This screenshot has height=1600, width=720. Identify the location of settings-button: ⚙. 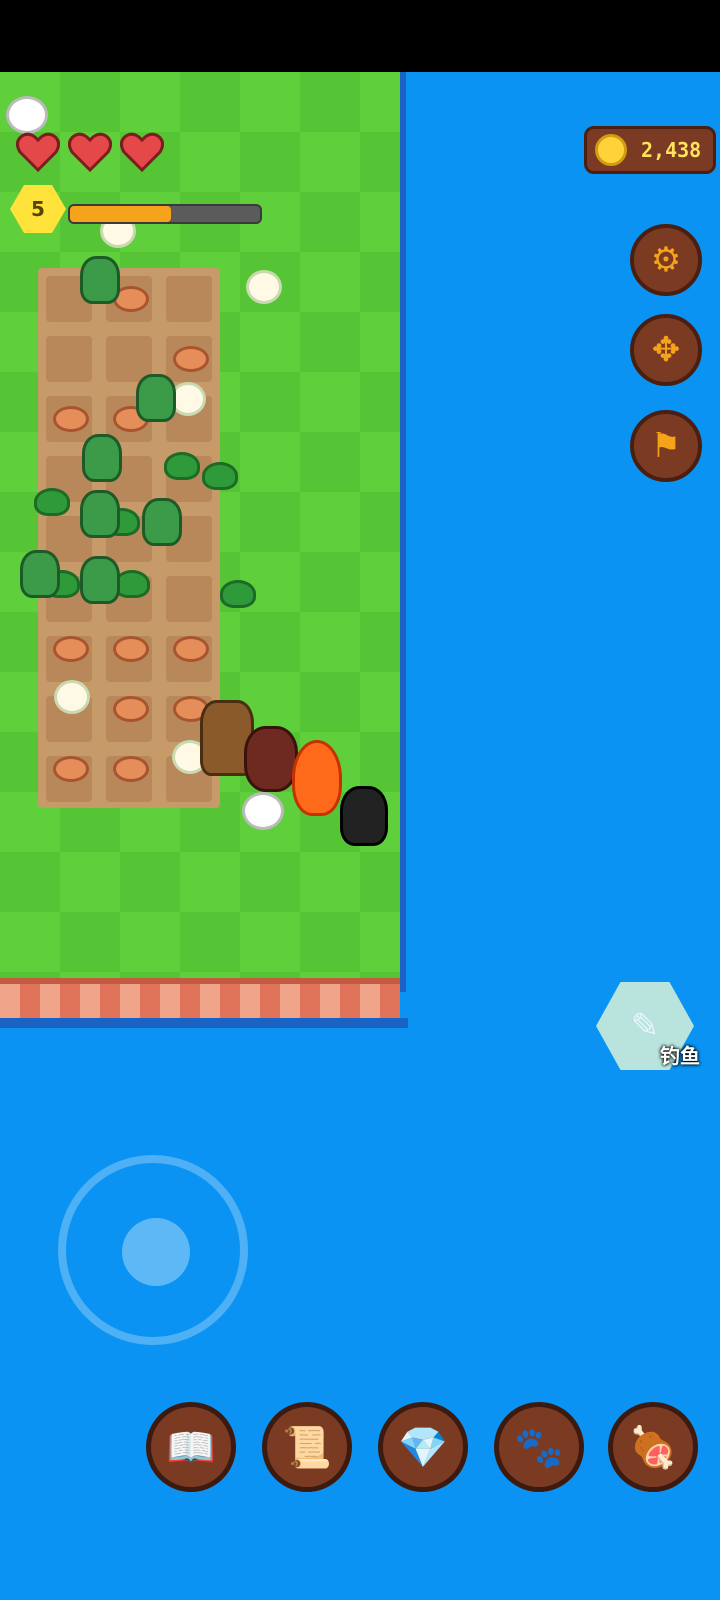
(666, 260).